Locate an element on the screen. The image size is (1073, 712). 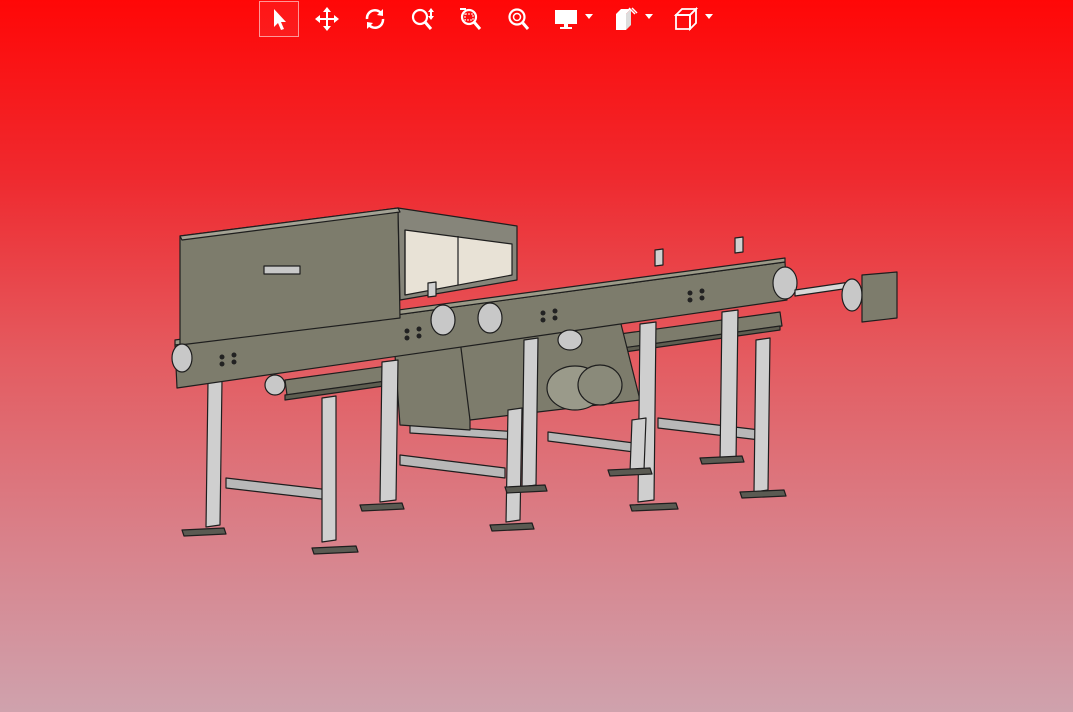
zoom-in-out-icon is located at coordinates (422, 19).